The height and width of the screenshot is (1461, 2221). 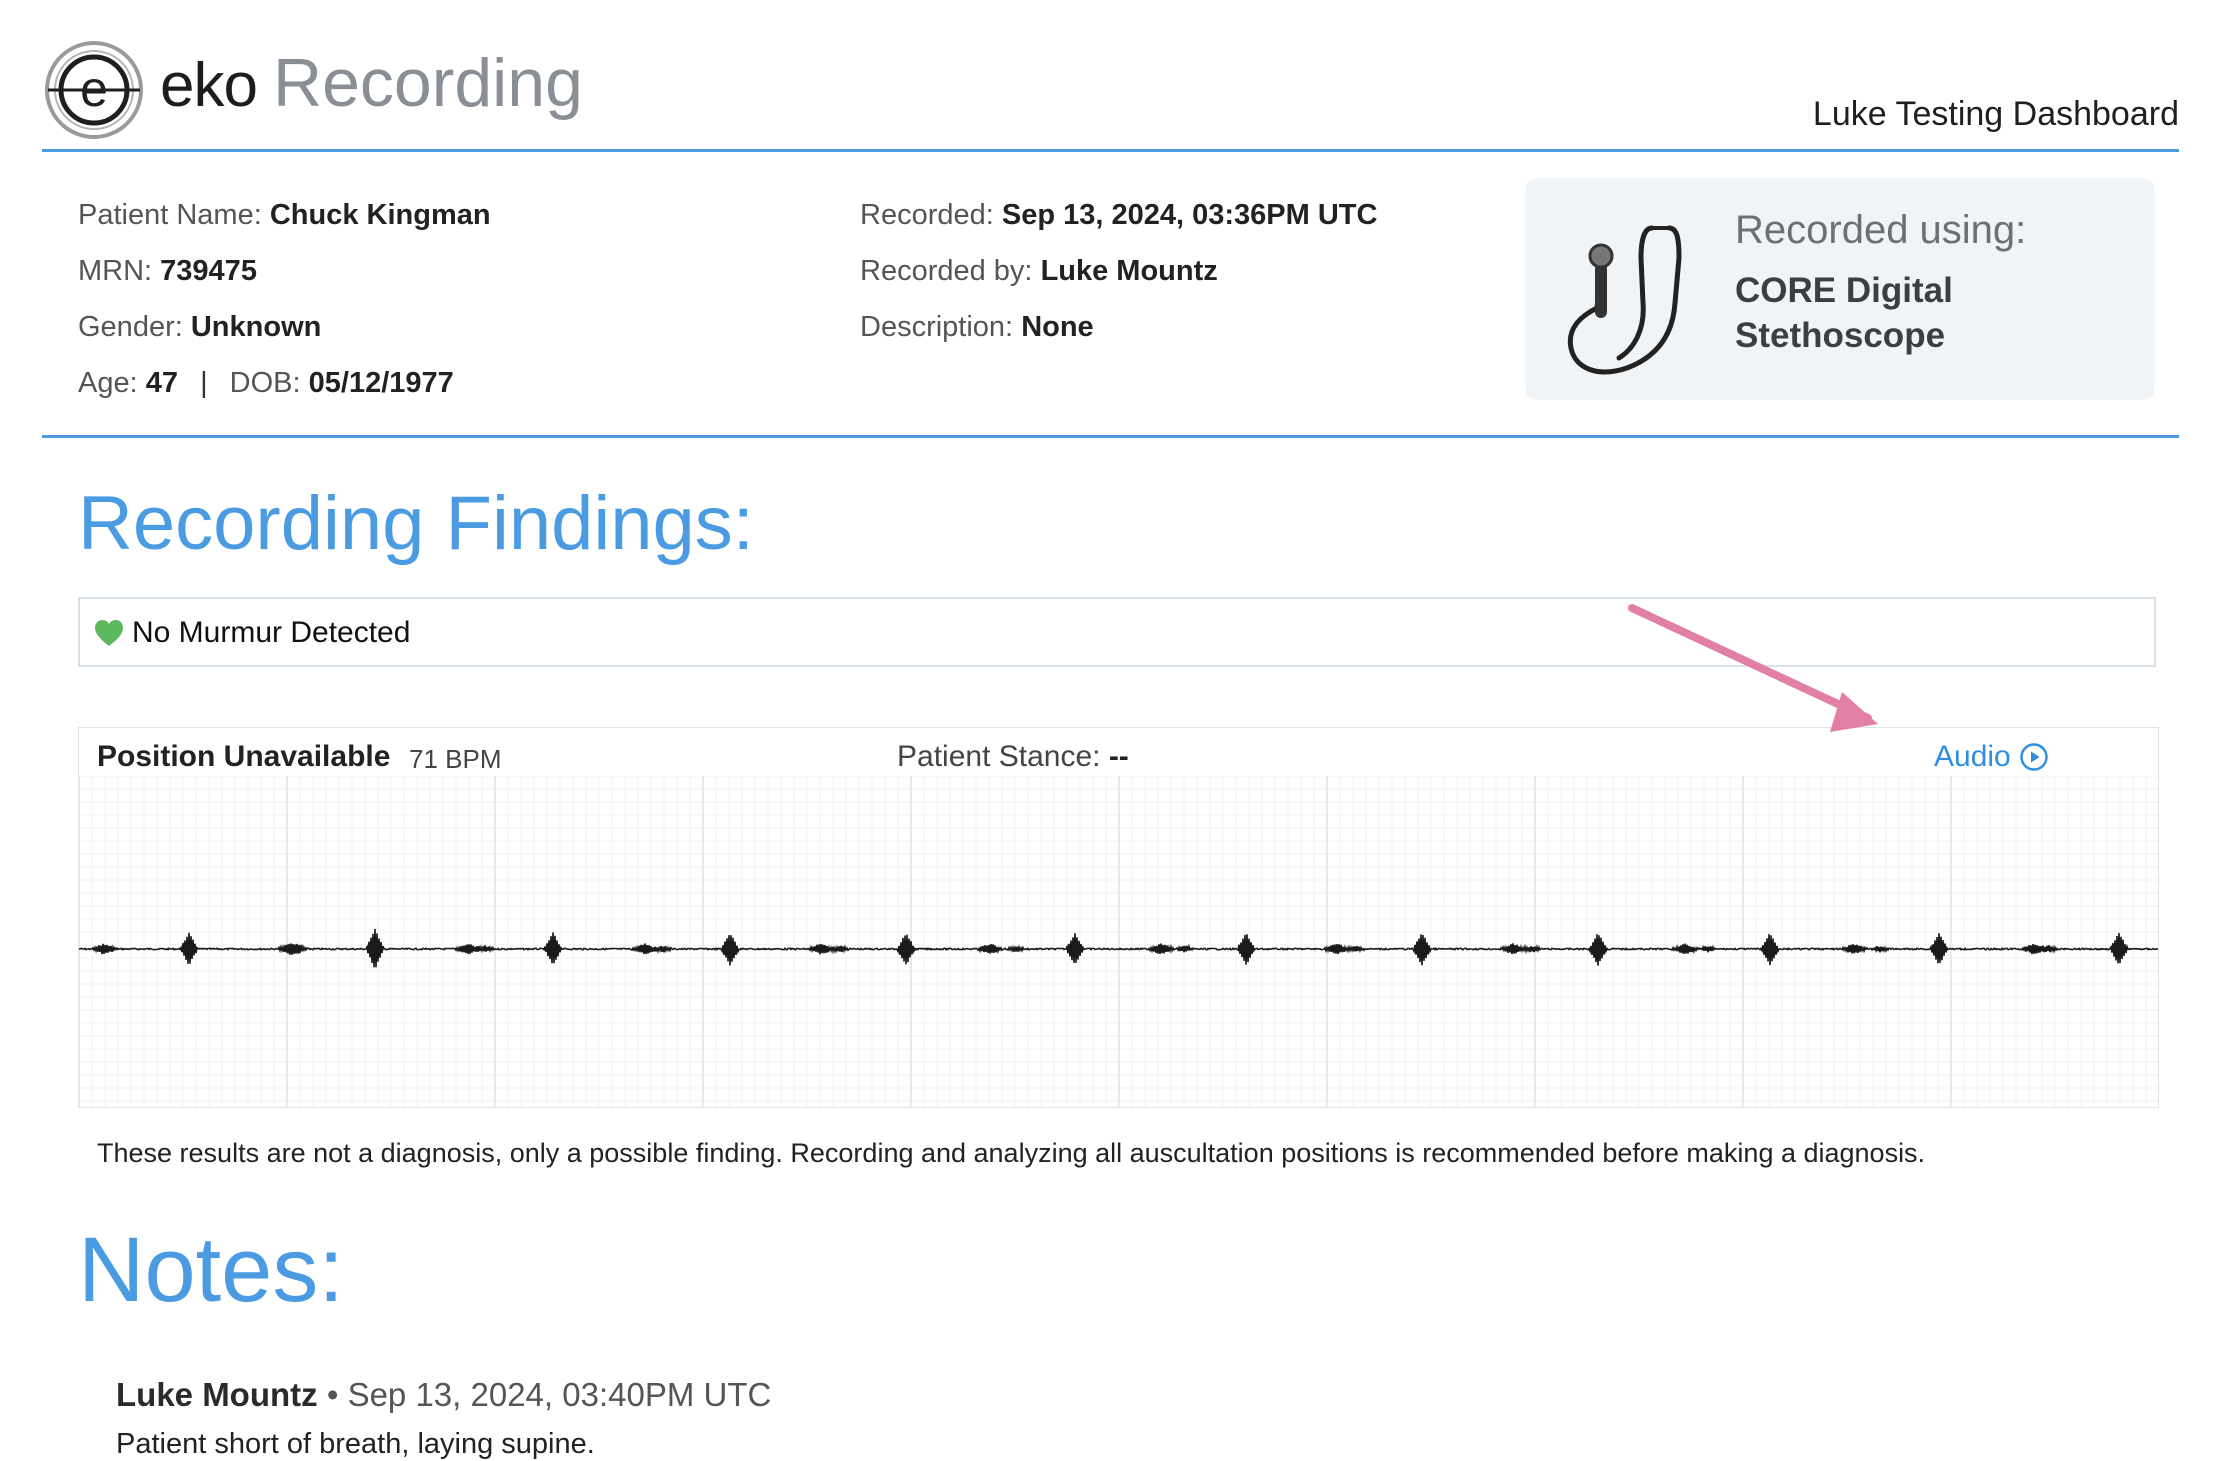 What do you see at coordinates (946, 271) in the screenshot?
I see `recorded-by-label: Recorded by:` at bounding box center [946, 271].